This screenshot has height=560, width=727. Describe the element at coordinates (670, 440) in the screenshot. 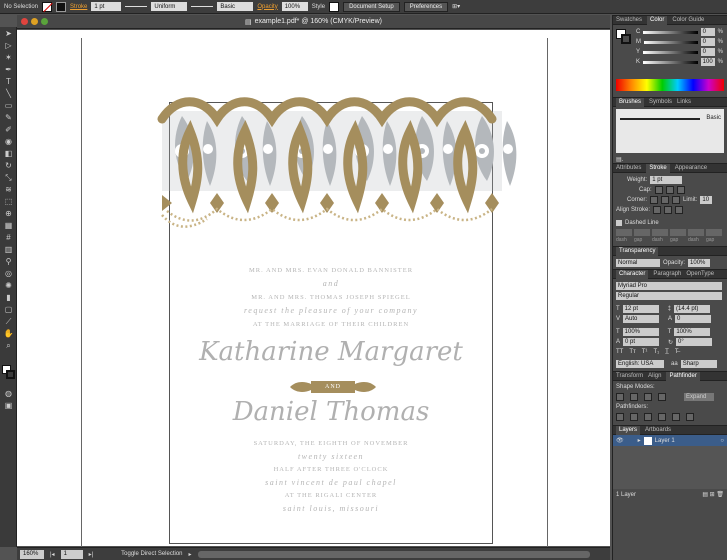

I see `layer-row: 👁 ▸ Layer 1 ○` at that location.